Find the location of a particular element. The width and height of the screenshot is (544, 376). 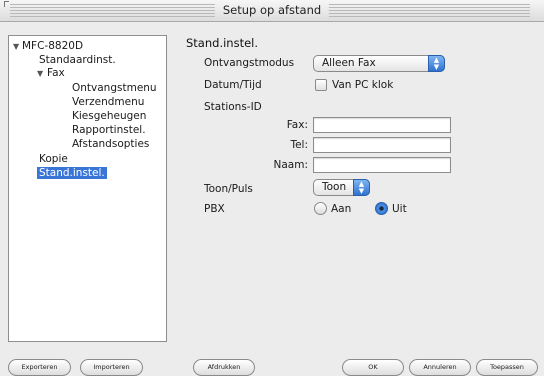

tree-item-rapportinstel: Rapportinstel. is located at coordinates (109, 130).